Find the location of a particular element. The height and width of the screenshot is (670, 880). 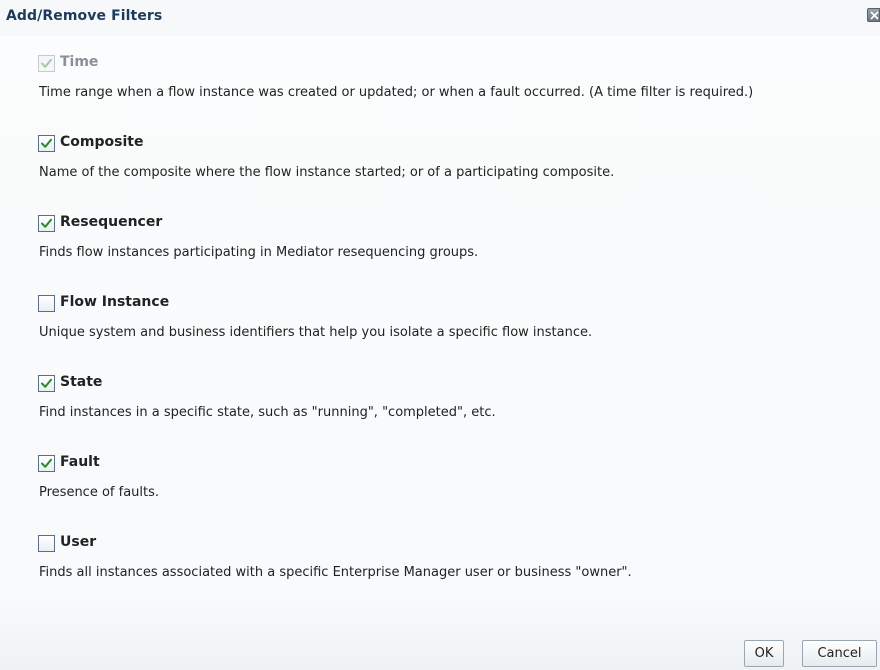

filter-header: Fault is located at coordinates (459, 464).